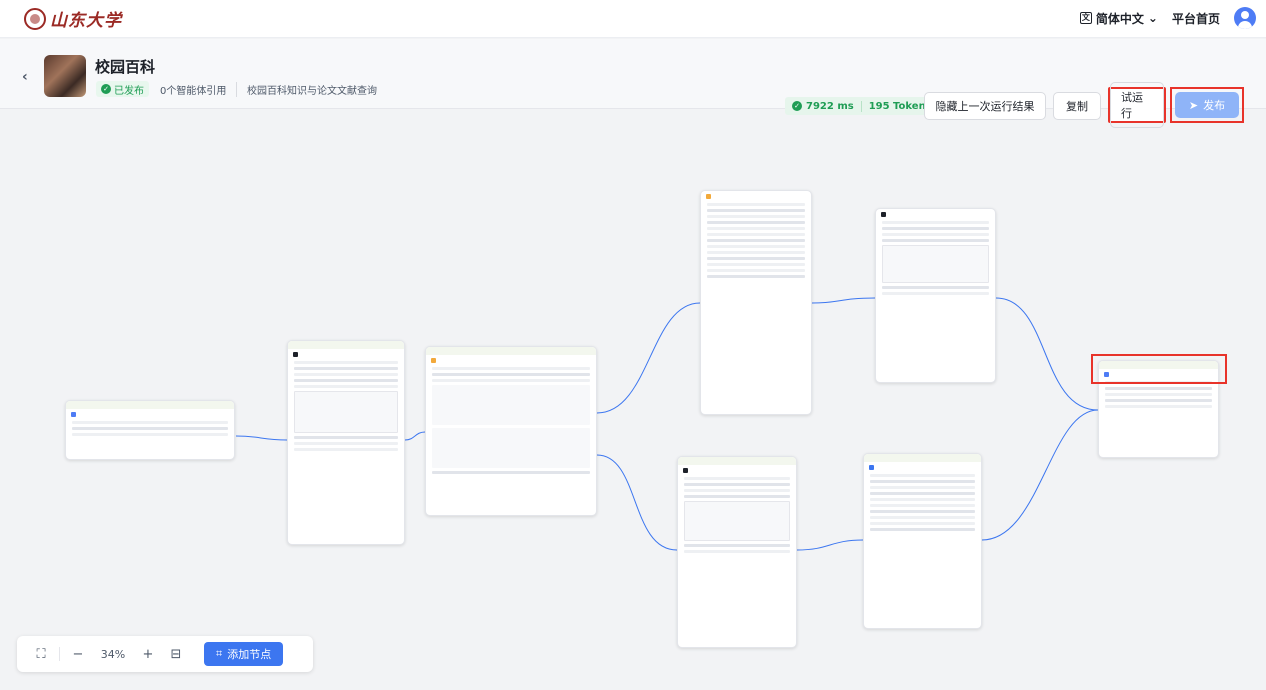 This screenshot has width=1266, height=690. What do you see at coordinates (1085, 18) in the screenshot?
I see `language-icon: 文` at bounding box center [1085, 18].